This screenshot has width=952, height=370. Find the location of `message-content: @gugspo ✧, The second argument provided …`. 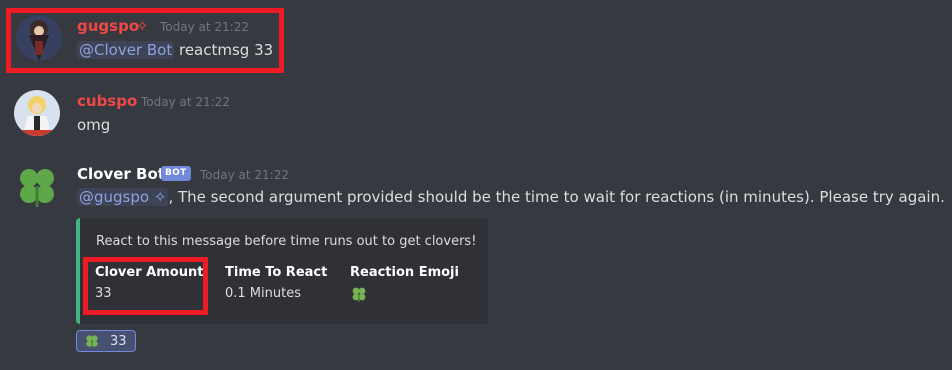

message-content: @gugspo ✧, The second argument provided … is located at coordinates (511, 197).